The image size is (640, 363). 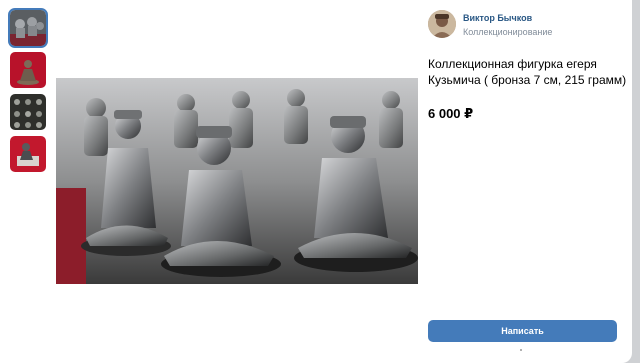 I want to click on thumbnail-3-image, so click(x=28, y=112).